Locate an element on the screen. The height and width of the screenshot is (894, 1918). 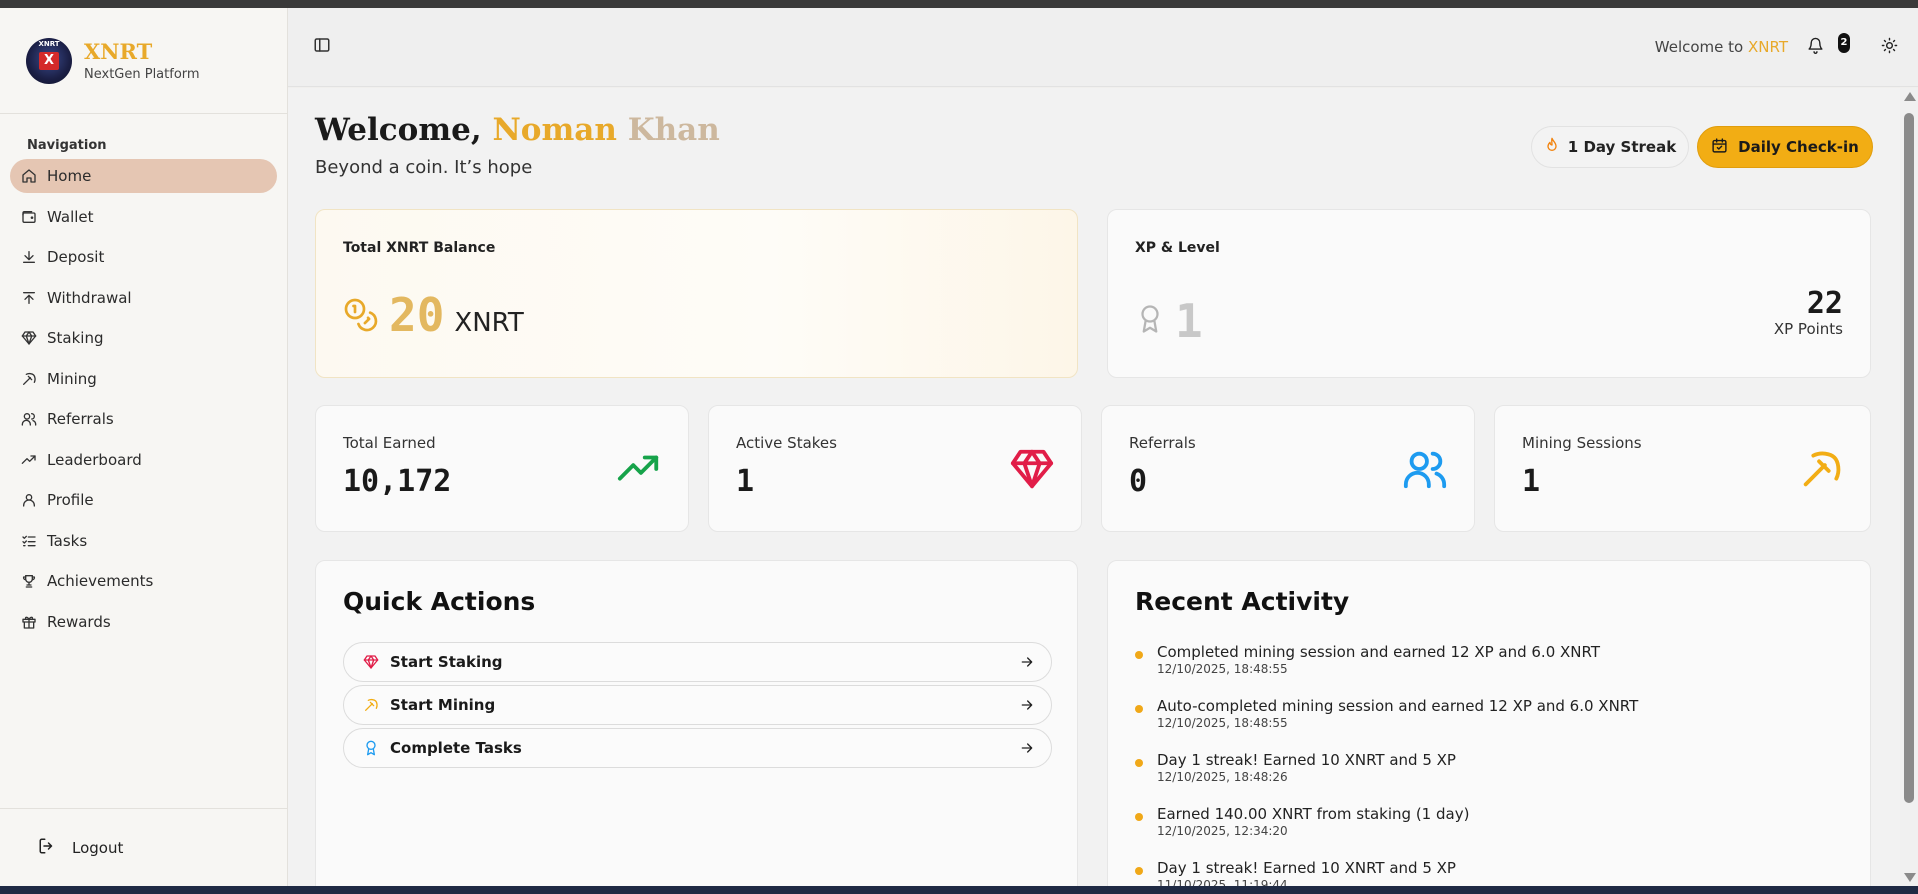
quick-action-label: Complete Tasks is located at coordinates (456, 748).